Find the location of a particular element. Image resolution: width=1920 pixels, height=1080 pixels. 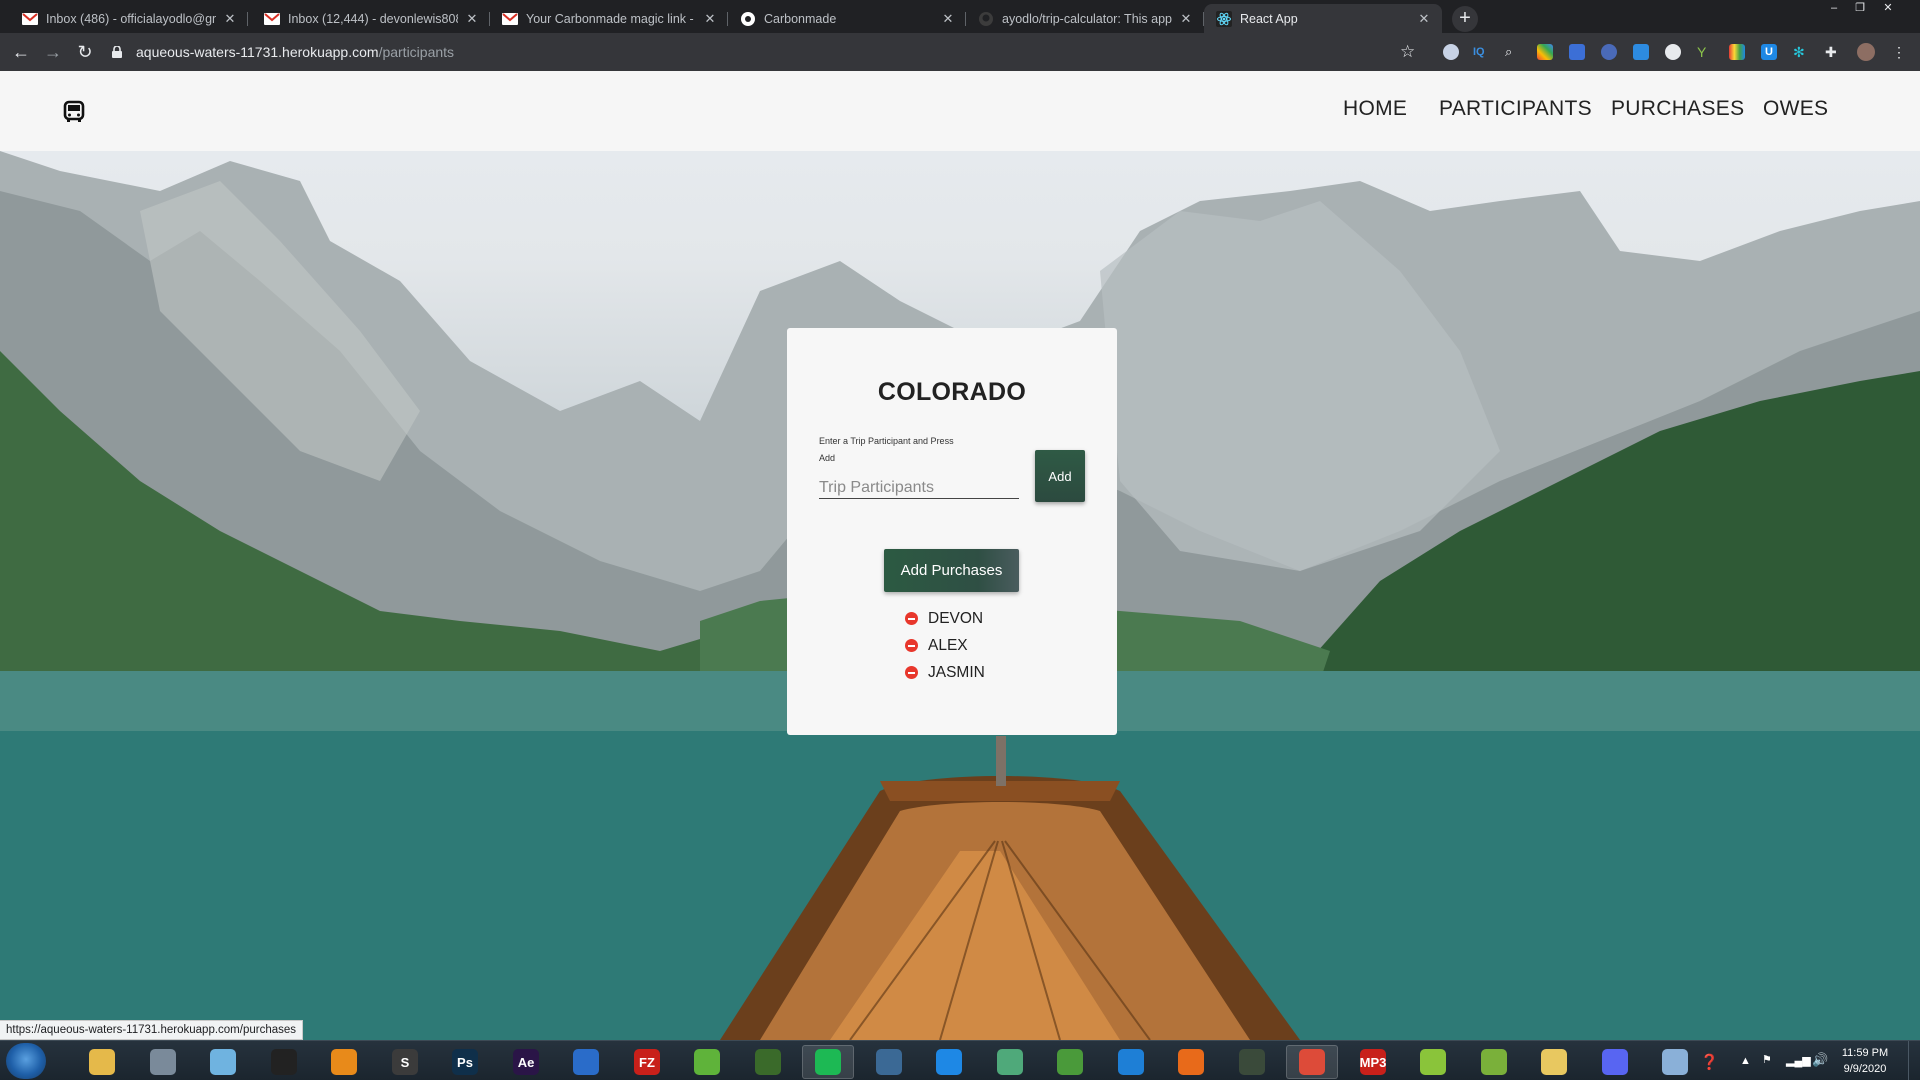

help-icon: ❓ is located at coordinates (1709, 1066).